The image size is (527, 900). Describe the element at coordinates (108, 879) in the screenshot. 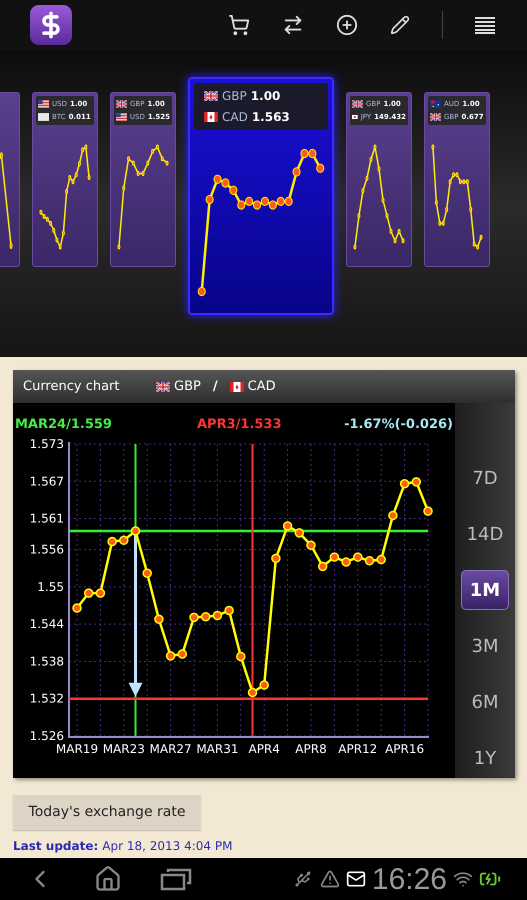

I see `home-icon` at that location.